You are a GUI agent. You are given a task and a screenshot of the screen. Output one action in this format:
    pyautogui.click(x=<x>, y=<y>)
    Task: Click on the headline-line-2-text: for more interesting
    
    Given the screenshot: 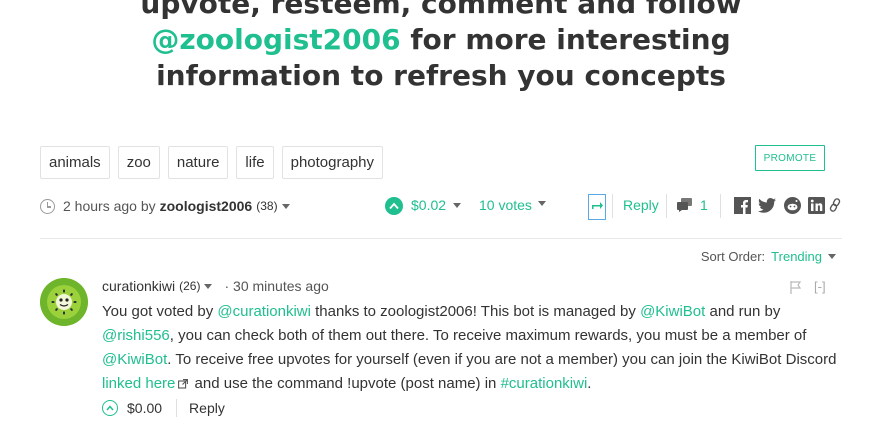 What is the action you would take?
    pyautogui.click(x=565, y=39)
    